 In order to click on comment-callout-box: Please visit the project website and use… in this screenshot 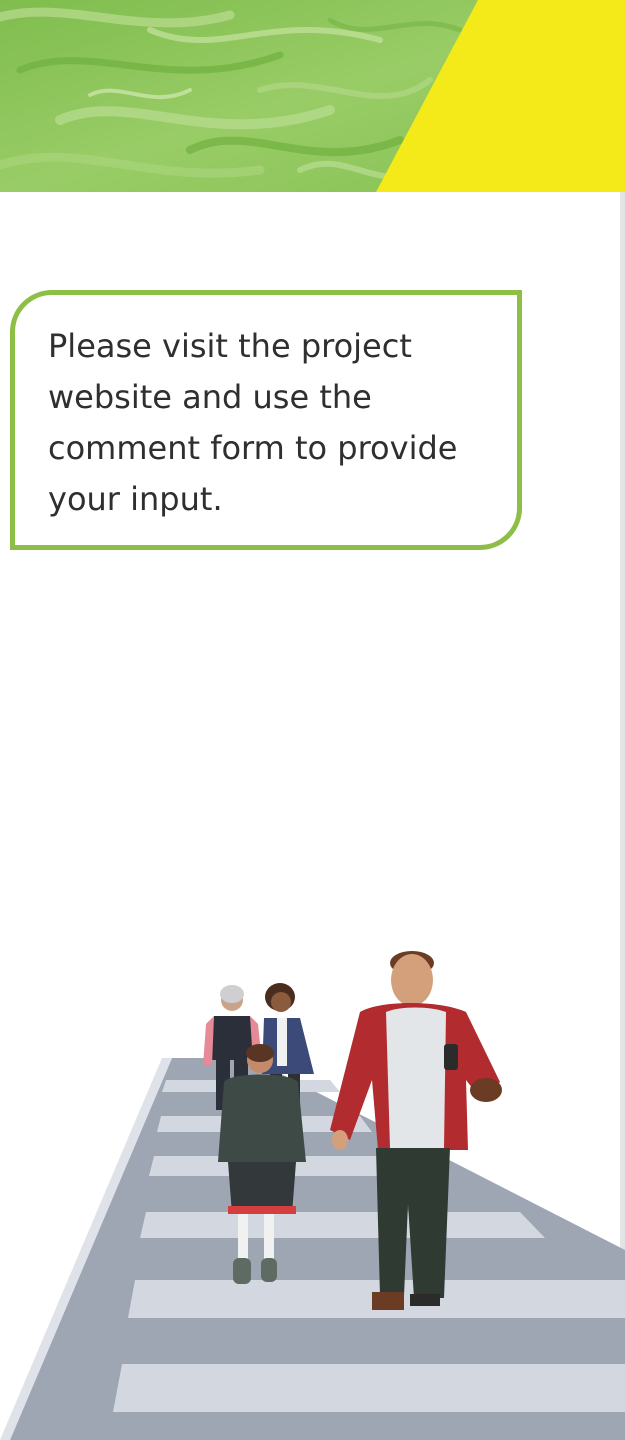, I will do `click(266, 420)`.